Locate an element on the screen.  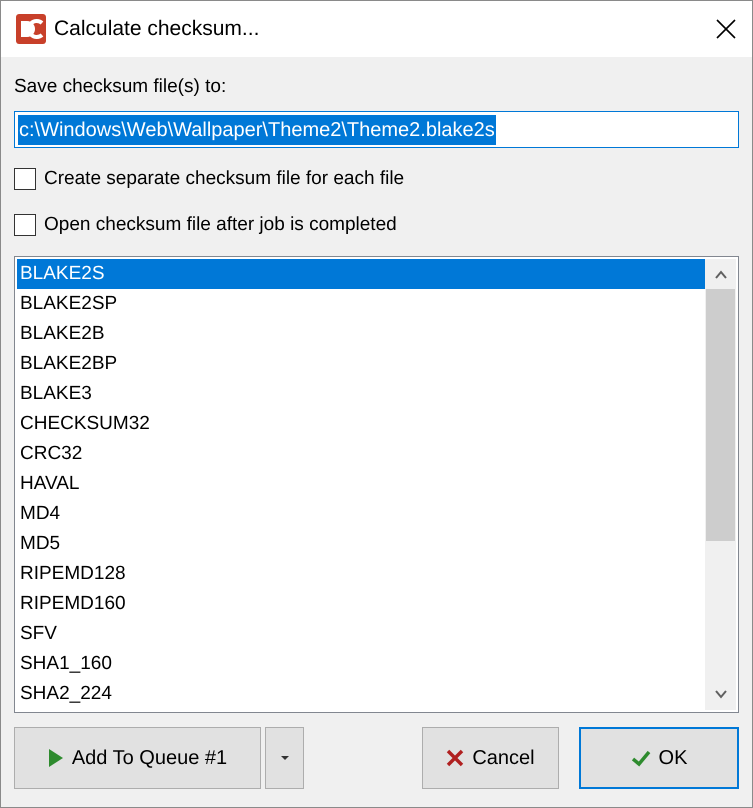
list-item: HAVAL is located at coordinates (361, 484).